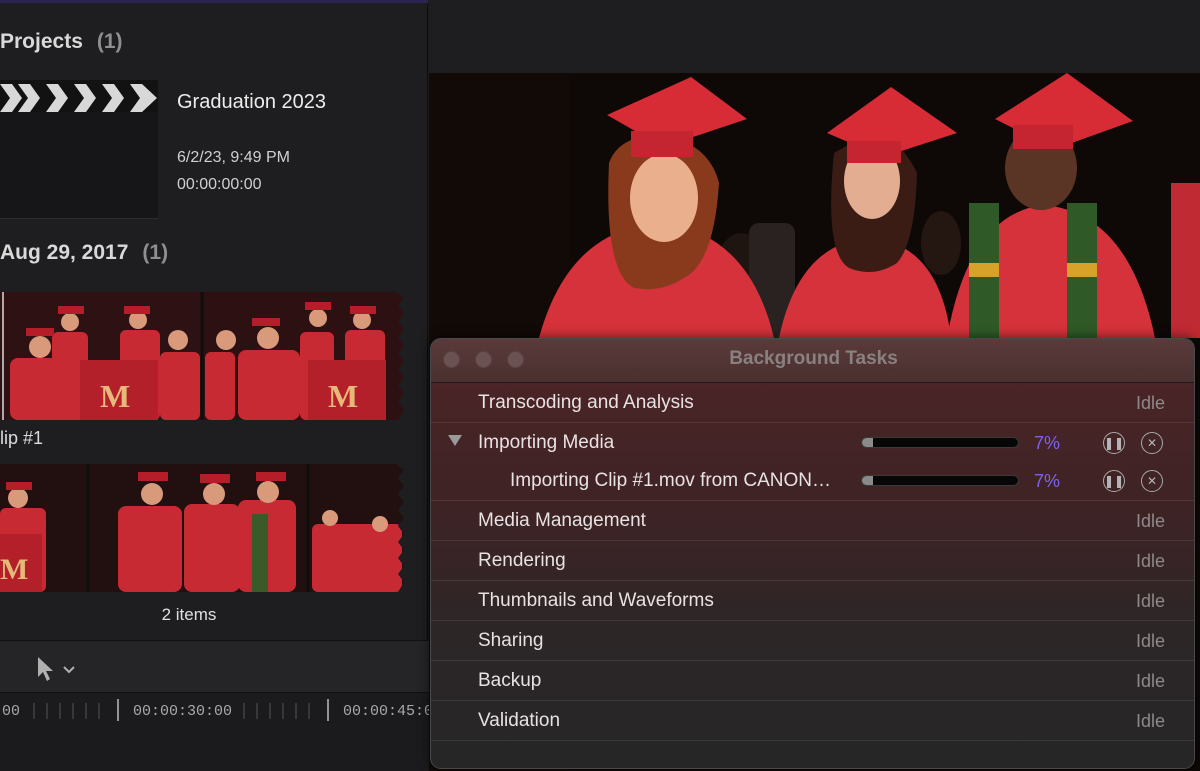  I want to click on task-row-transcoding: Transcoding and Analysis Idle, so click(812, 403).